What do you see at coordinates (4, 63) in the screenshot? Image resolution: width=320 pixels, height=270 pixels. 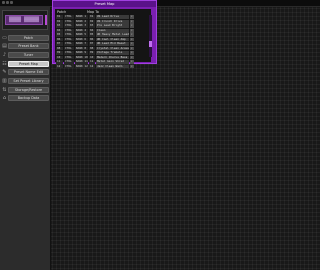 I see `map-icon: ☷` at bounding box center [4, 63].